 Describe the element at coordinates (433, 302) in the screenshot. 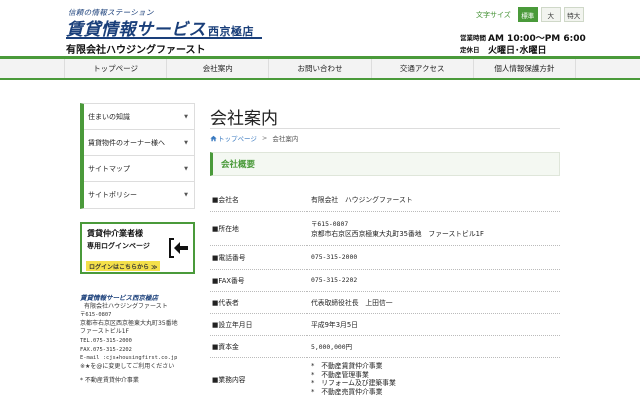

I see `row-value: 代表取締役社長 上田信一` at that location.